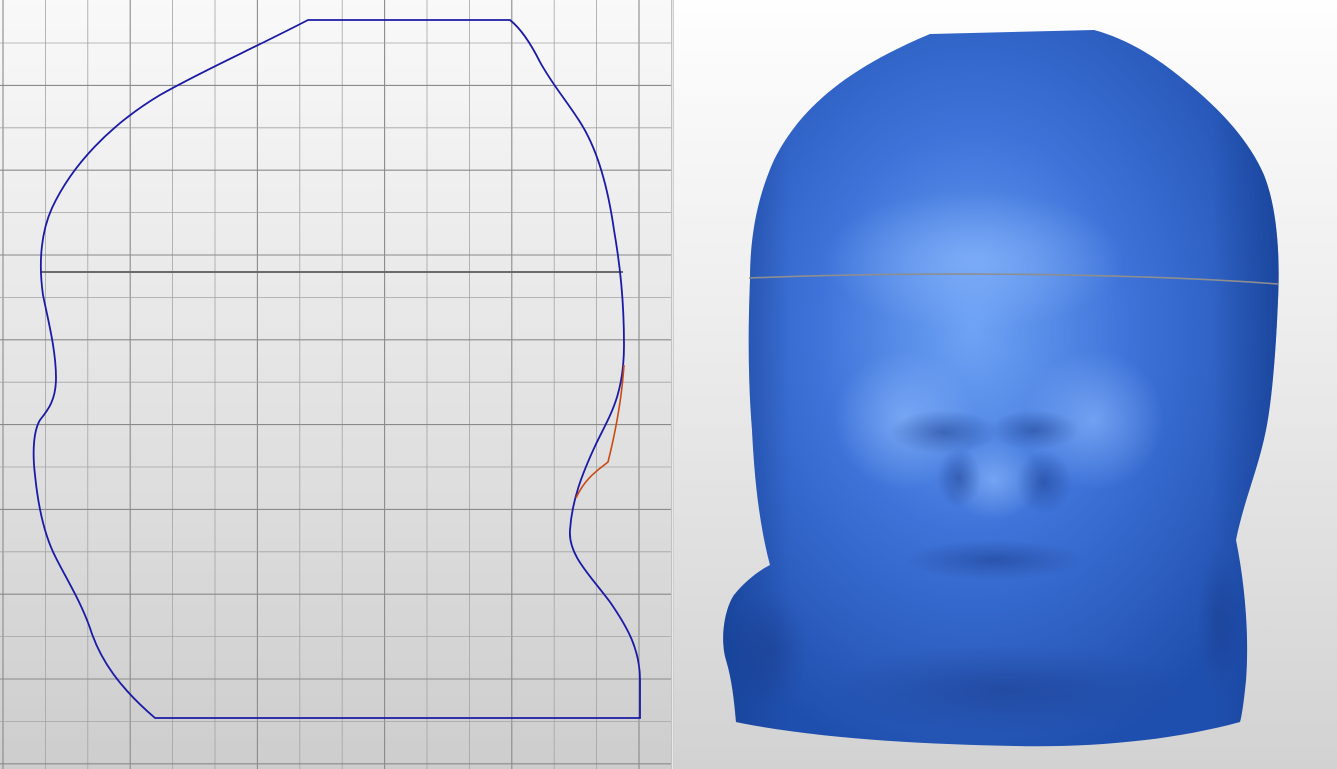 The width and height of the screenshot is (1337, 769). What do you see at coordinates (974, 260) in the screenshot?
I see `forehead-highlight` at bounding box center [974, 260].